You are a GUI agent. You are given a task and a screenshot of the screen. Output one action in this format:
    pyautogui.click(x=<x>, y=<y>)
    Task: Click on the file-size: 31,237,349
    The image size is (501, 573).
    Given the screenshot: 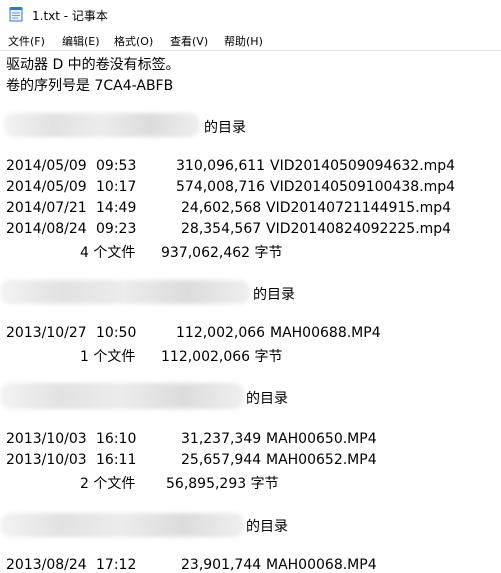 What is the action you would take?
    pyautogui.click(x=221, y=439)
    